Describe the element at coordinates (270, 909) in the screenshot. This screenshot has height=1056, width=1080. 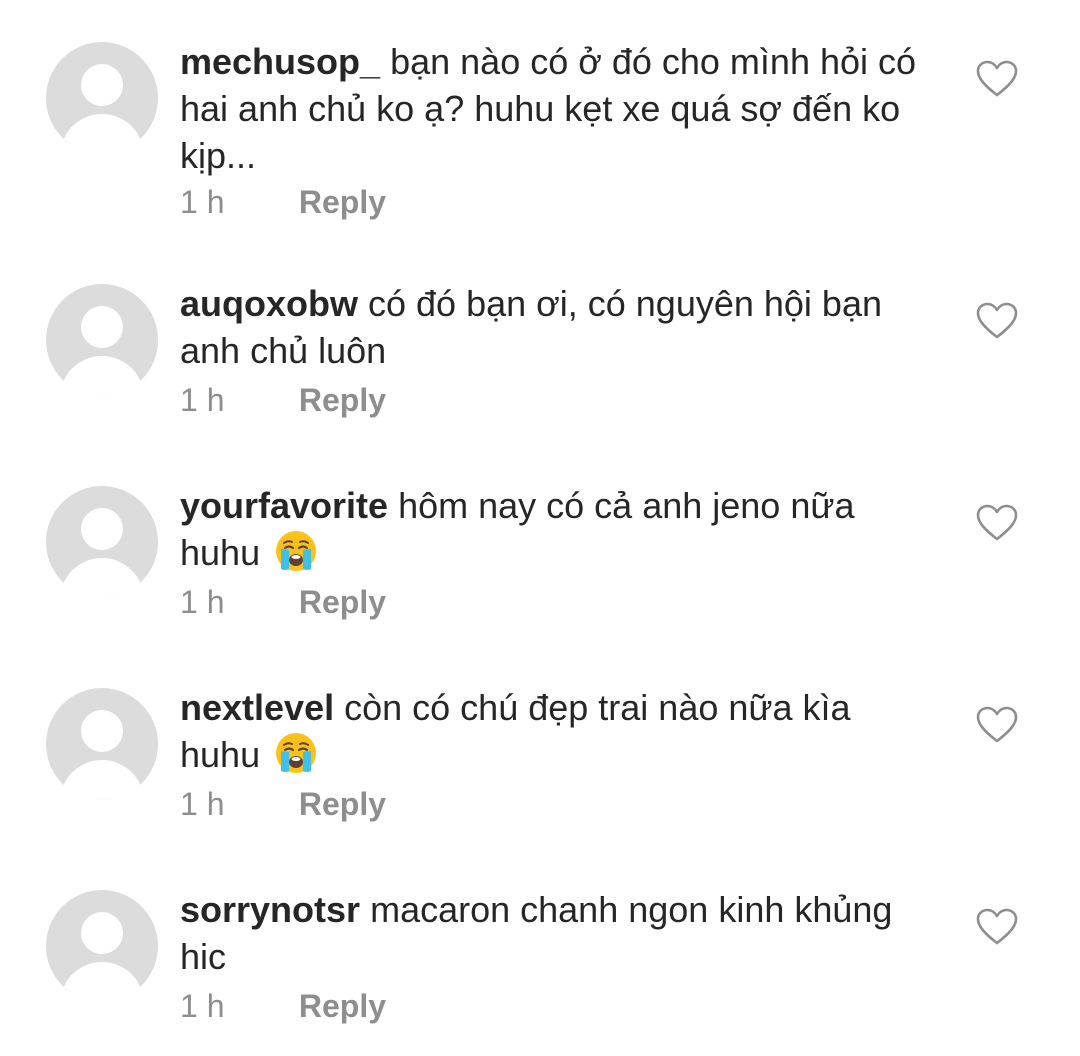
I see `comment-username: sorrynotsr` at that location.